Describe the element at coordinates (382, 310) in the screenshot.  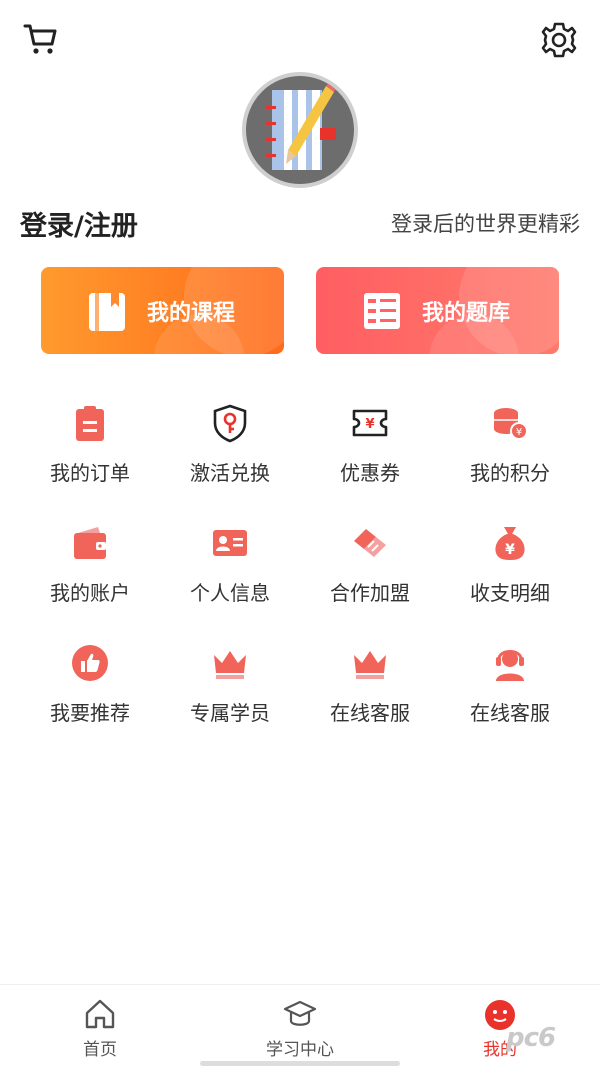
I see `question-bank-icon` at that location.